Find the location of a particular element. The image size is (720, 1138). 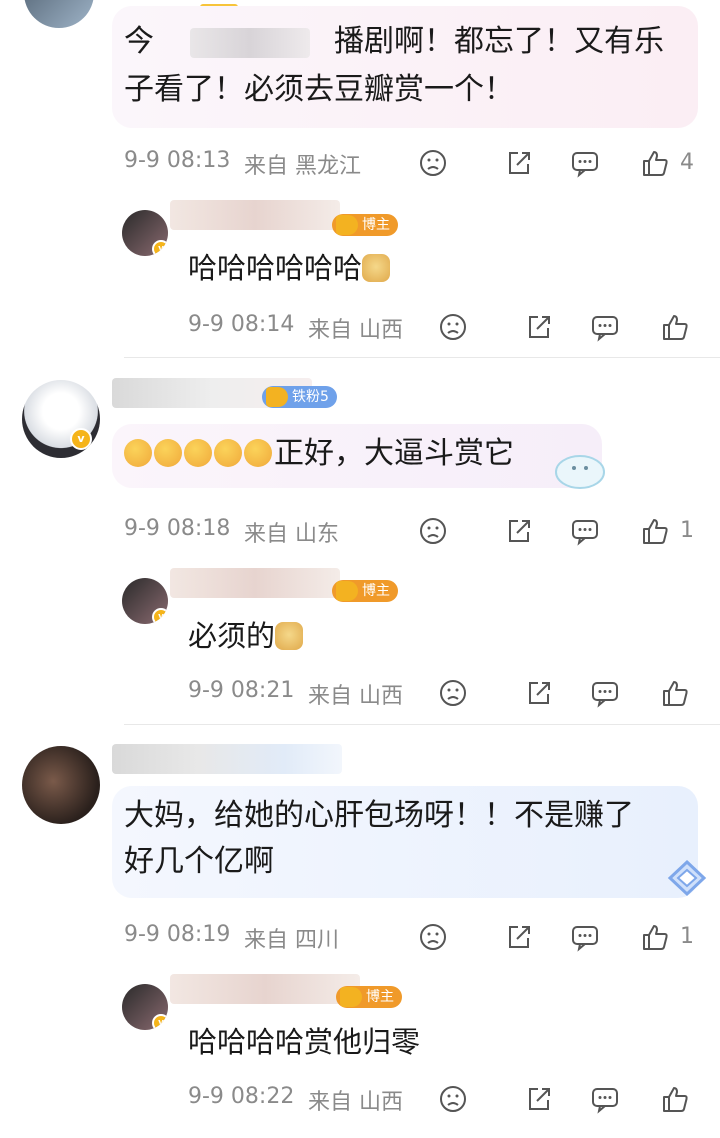

comment-text-line1: 大妈，给她的心肝包场呀！！不是赚了 is located at coordinates (379, 815).